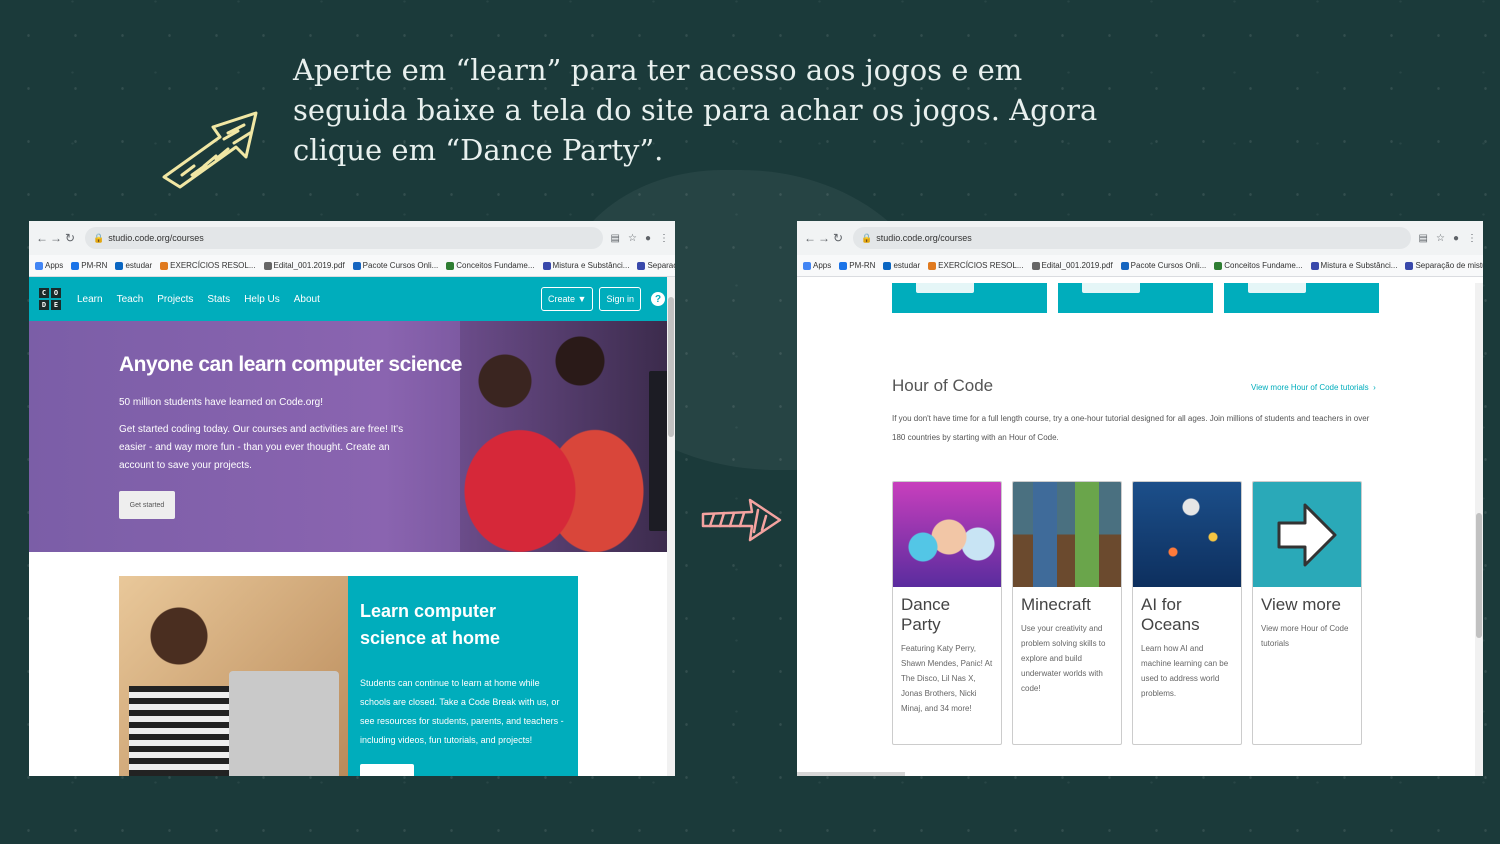 The width and height of the screenshot is (1500, 844). Describe the element at coordinates (1056, 604) in the screenshot. I see `card-title: Minecraft` at that location.